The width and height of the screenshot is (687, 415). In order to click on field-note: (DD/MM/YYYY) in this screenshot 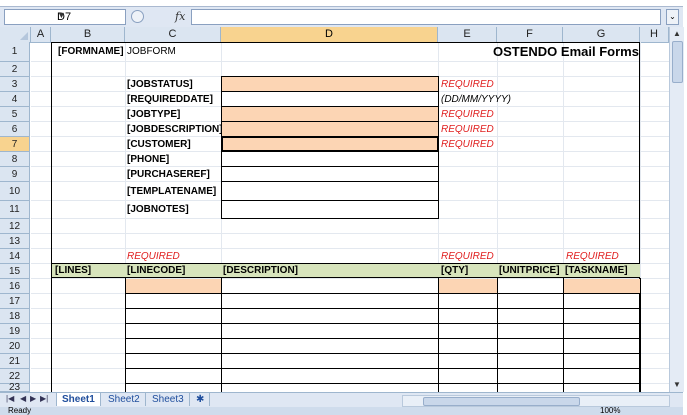, I will do `click(476, 99)`.